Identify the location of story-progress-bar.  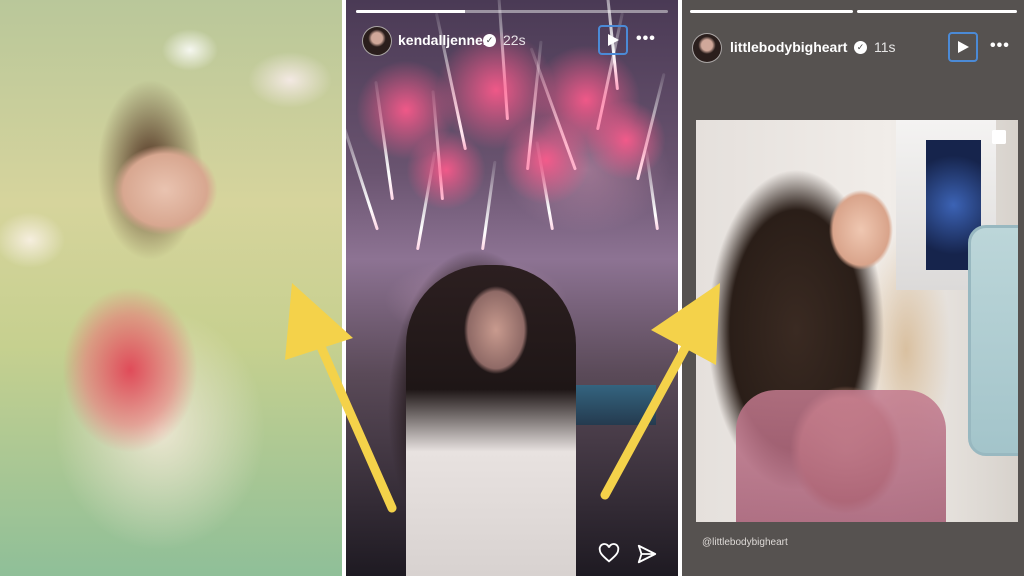
(512, 11).